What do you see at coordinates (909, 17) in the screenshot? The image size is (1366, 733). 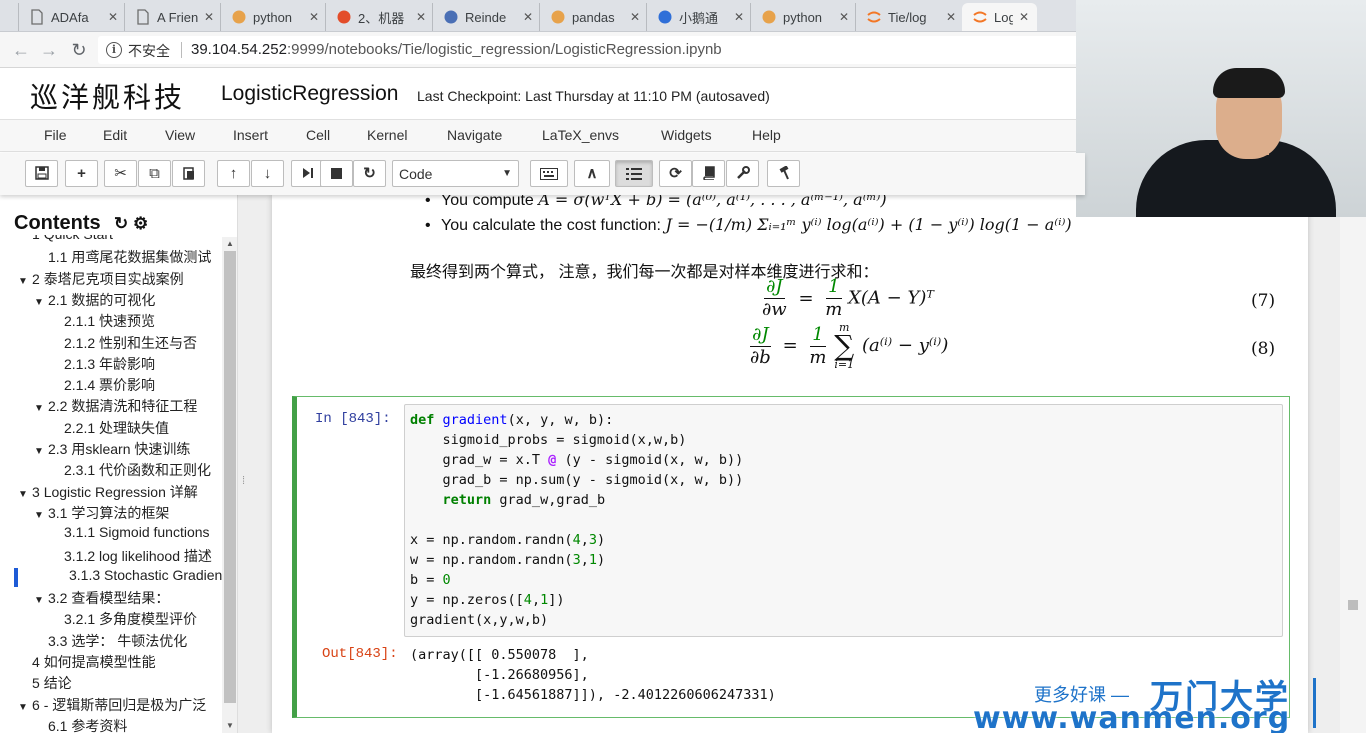 I see `browser-tab: Tie/log ✕` at bounding box center [909, 17].